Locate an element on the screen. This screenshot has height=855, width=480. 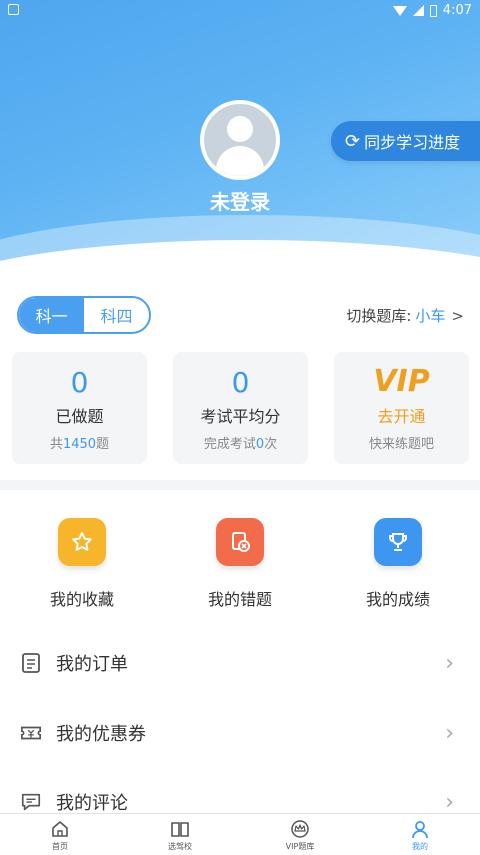
nav-driving-school: 选驾校 is located at coordinates (180, 834).